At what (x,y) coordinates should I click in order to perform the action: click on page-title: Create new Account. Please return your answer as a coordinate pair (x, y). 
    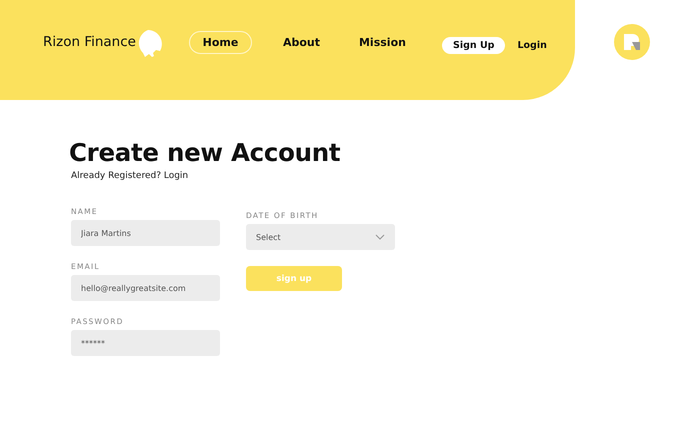
    Looking at the image, I should click on (204, 153).